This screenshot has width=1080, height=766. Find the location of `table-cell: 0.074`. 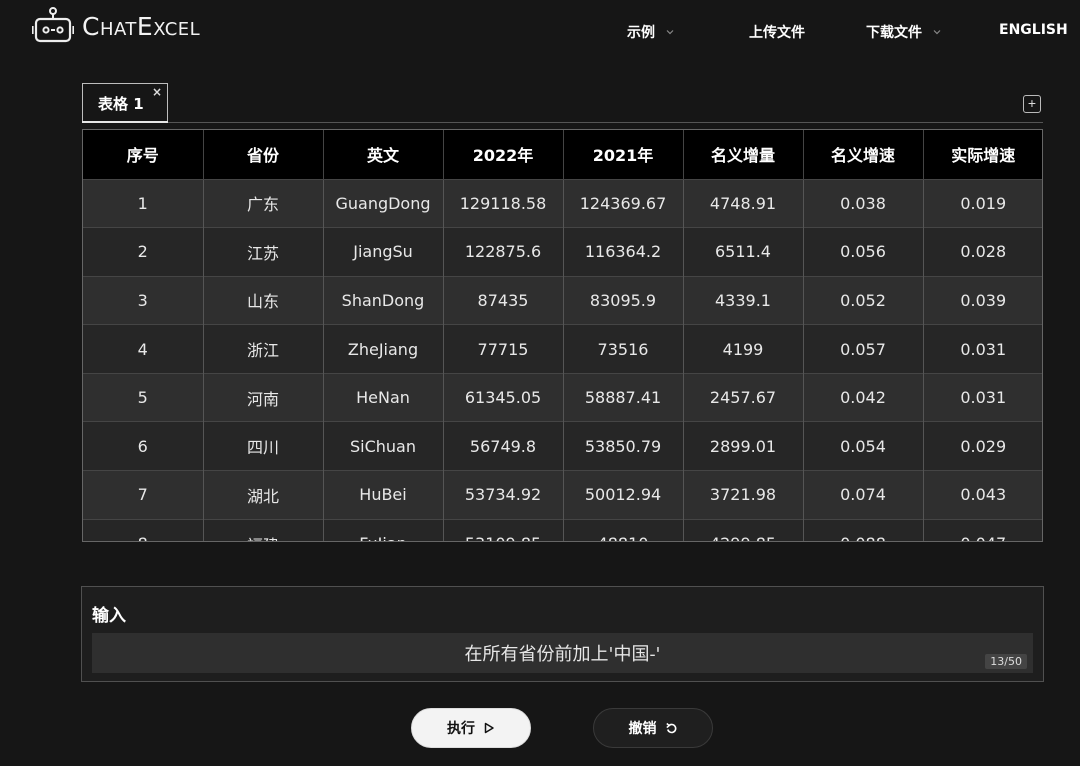

table-cell: 0.074 is located at coordinates (863, 495).